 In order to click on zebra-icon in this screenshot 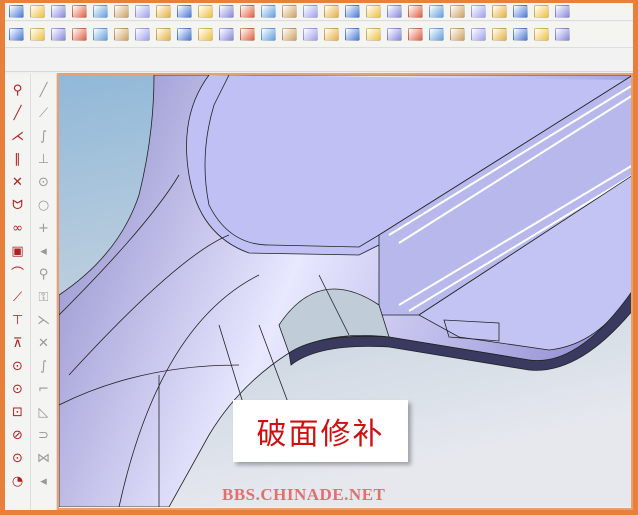, I will do `click(520, 34)`.